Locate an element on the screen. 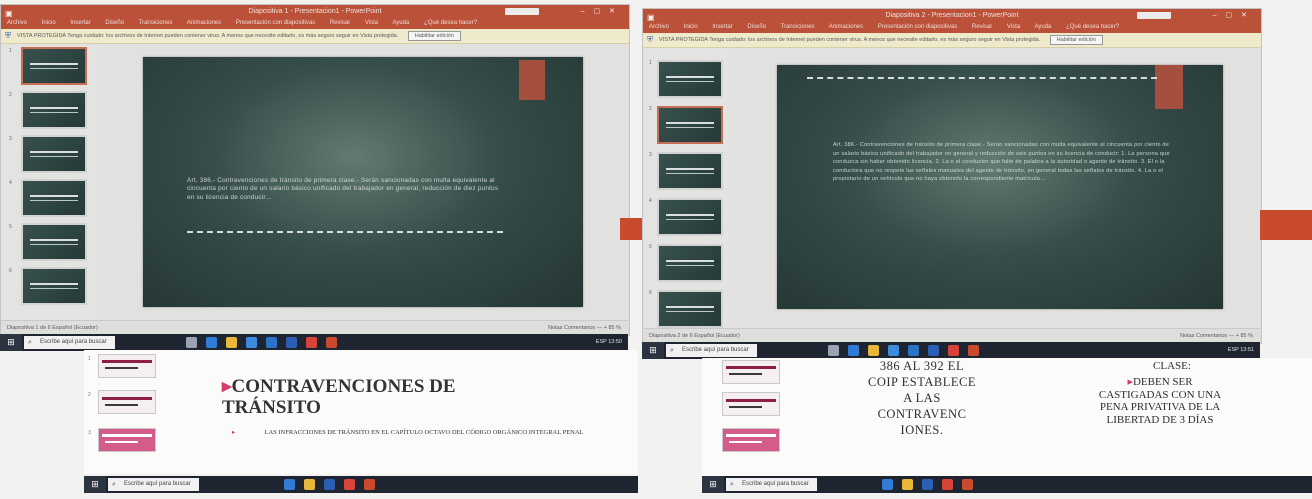  slide-title: ▸CONTRAVENCIONES DE TRÁNSITO is located at coordinates (362, 397).